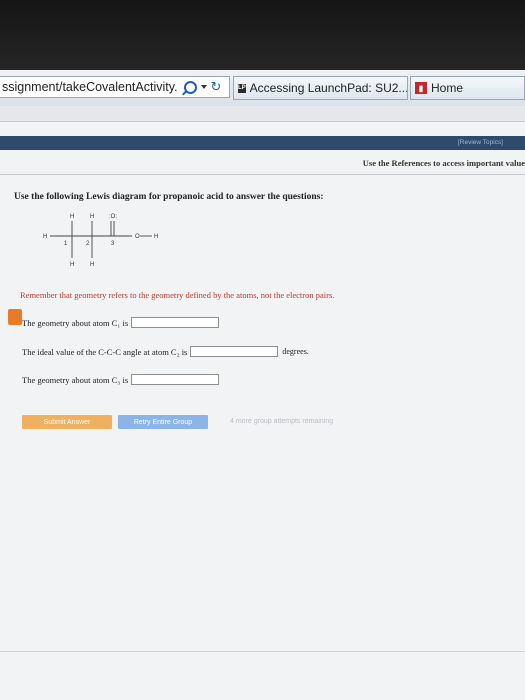  What do you see at coordinates (137, 237) in the screenshot?
I see `atom-label: O` at bounding box center [137, 237].